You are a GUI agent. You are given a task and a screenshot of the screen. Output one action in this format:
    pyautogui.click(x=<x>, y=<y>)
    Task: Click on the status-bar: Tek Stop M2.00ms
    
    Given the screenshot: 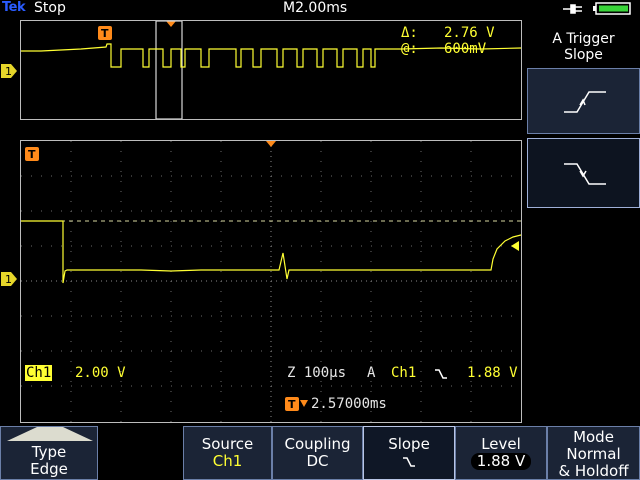 What is the action you would take?
    pyautogui.click(x=320, y=9)
    